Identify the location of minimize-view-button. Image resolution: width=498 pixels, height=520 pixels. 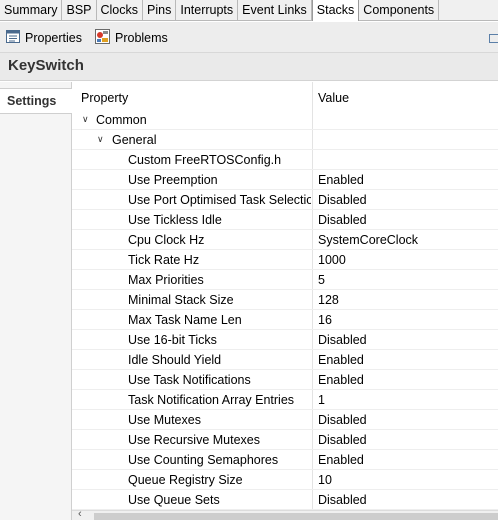
(493, 38).